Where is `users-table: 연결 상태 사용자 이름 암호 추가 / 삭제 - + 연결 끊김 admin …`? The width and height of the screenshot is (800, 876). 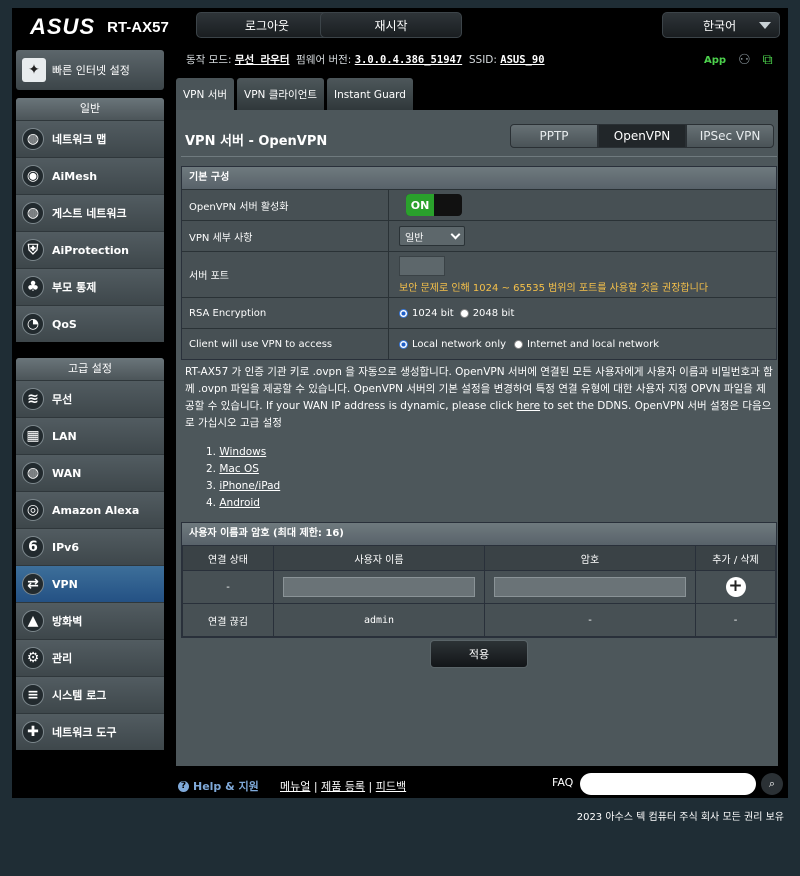 users-table: 연결 상태 사용자 이름 암호 추가 / 삭제 - + 연결 끊김 admin … is located at coordinates (479, 591).